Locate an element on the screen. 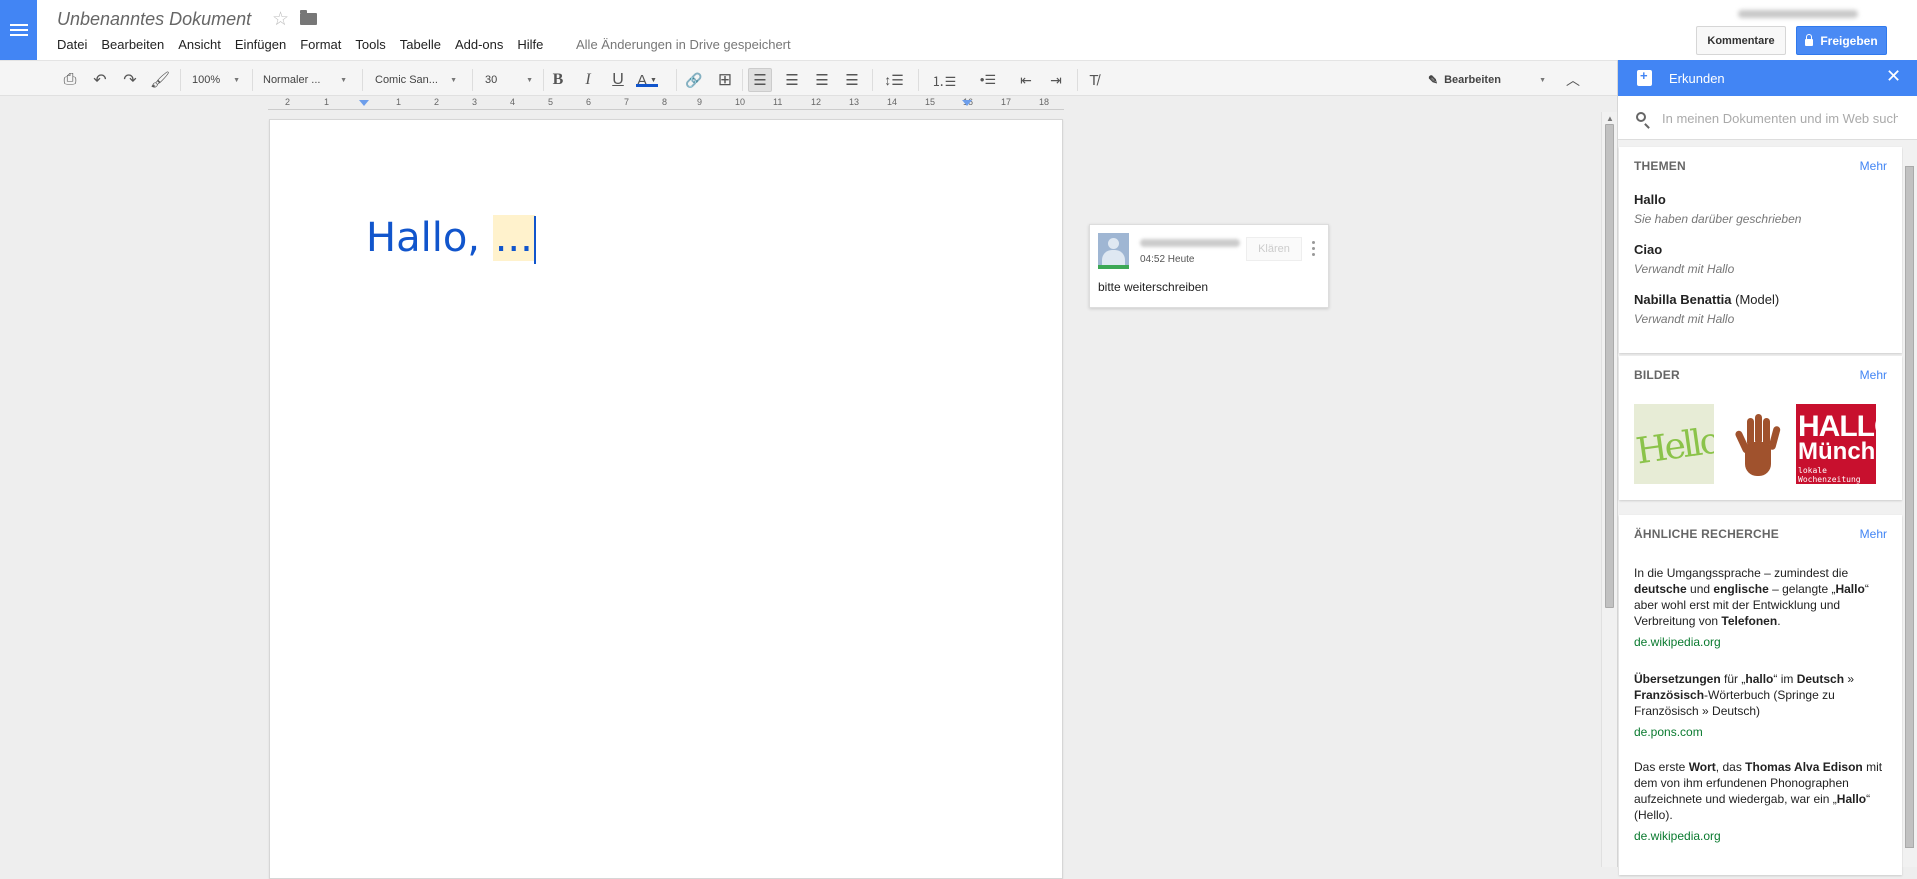 The height and width of the screenshot is (879, 1917). resolve-button: Klären is located at coordinates (1274, 249).